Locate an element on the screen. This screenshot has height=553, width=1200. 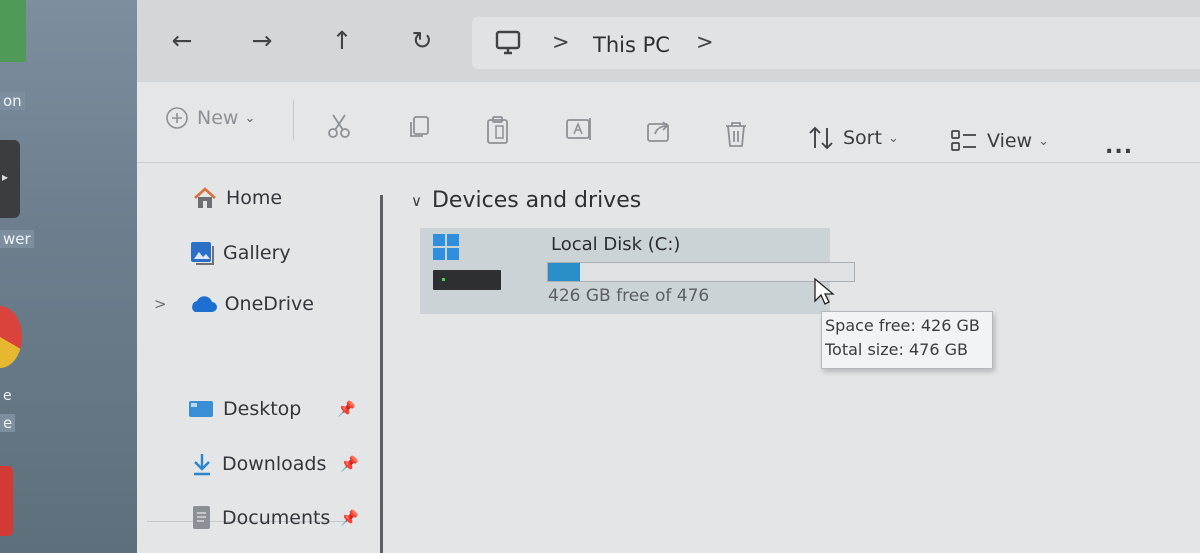
sort-button: Sort ⌄ is located at coordinates (853, 138).